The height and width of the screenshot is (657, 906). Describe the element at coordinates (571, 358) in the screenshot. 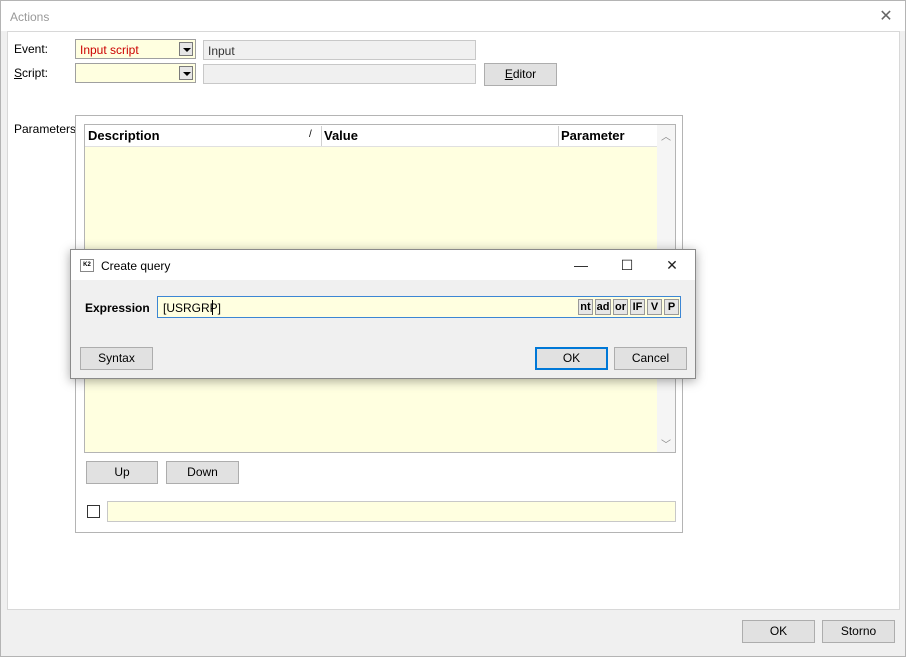

I see `dialog-ok-button: OK` at that location.